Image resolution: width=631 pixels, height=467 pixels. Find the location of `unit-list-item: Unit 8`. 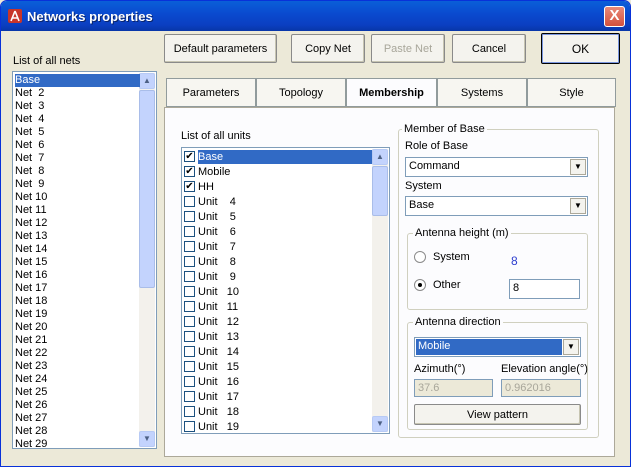

unit-list-item: Unit 8 is located at coordinates (285, 262).